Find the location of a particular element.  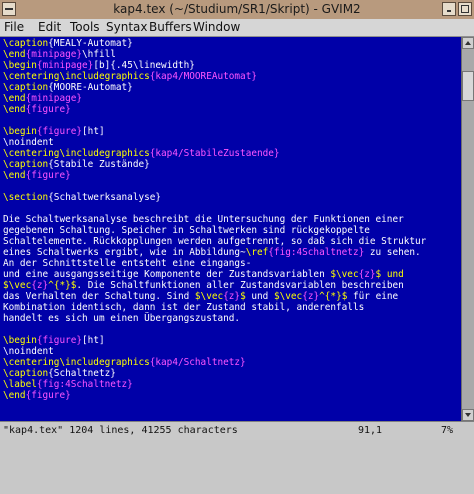

code-line: \label{fig:4Schaltnetz} is located at coordinates (68, 384).